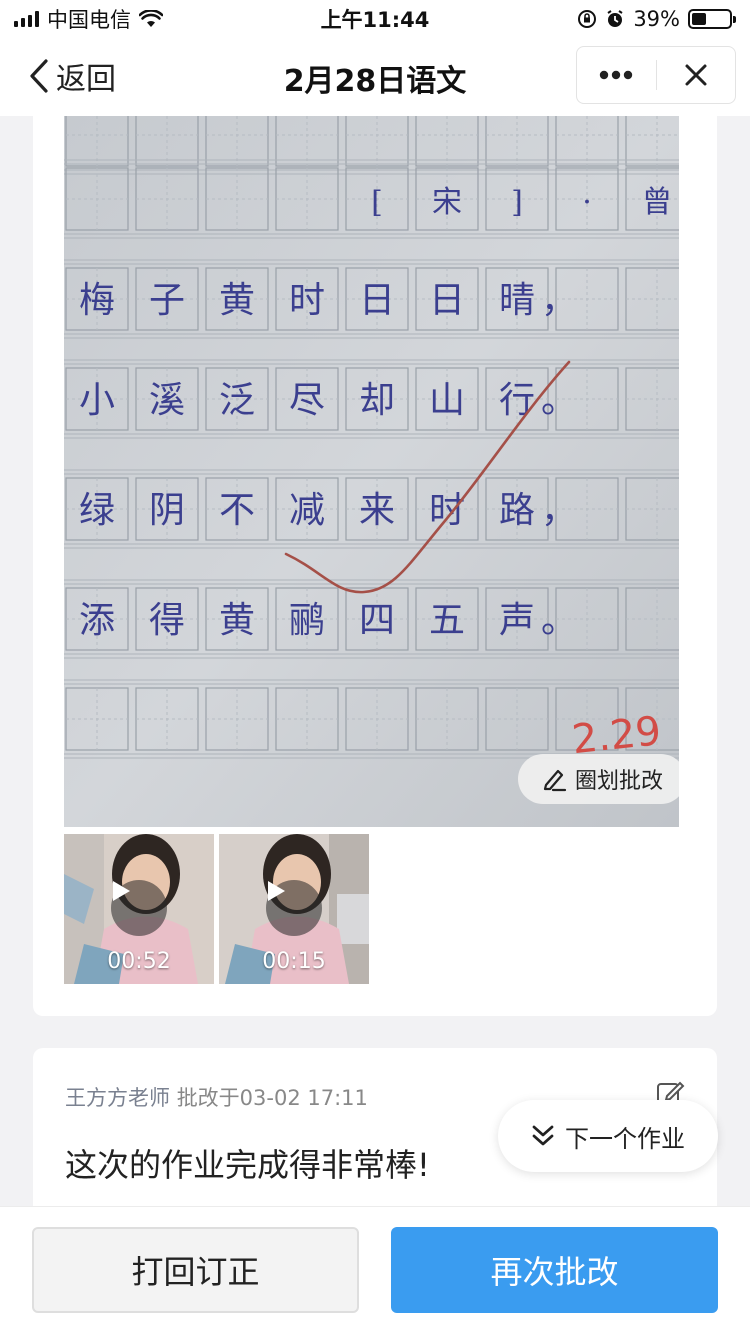  I want to click on handwritten-character: 行, so click(517, 400).